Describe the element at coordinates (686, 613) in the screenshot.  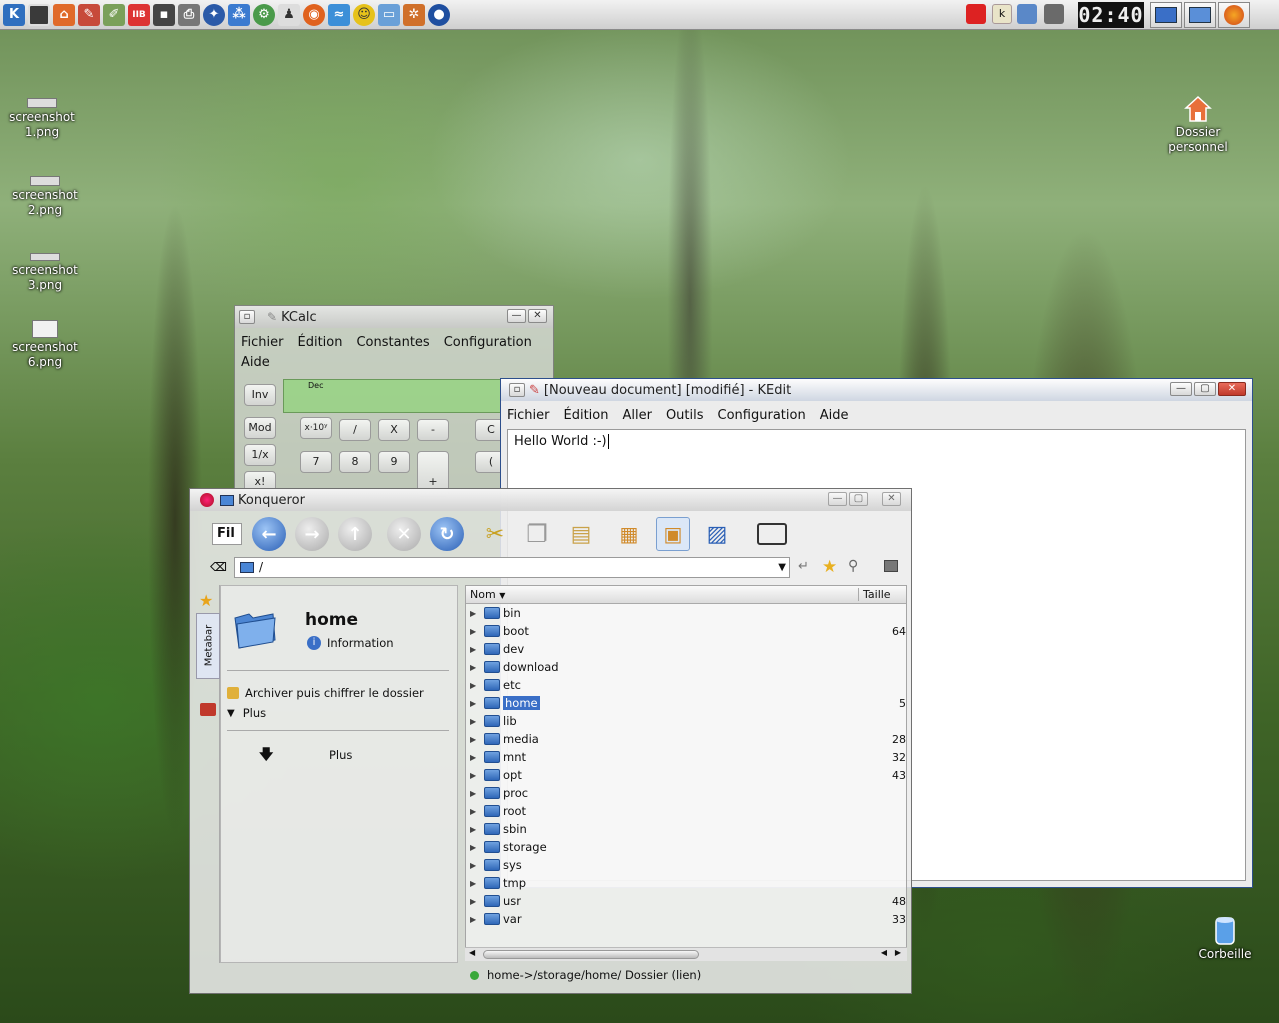
I see `table-row: ▶ bin` at that location.